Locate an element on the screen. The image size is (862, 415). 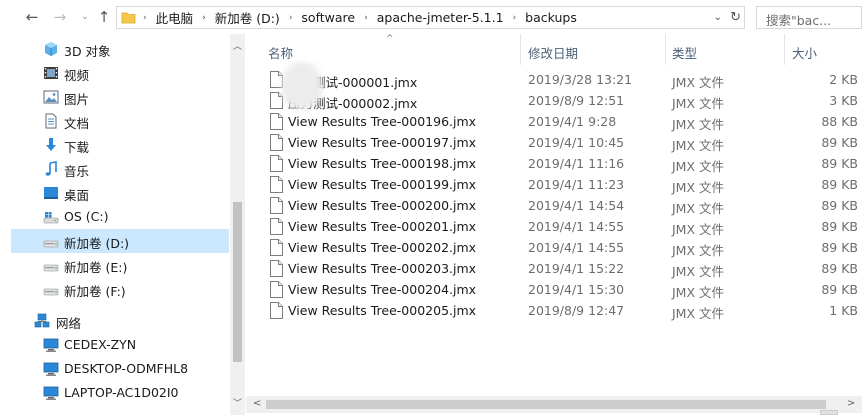
column-header-date: 修改日期 is located at coordinates (593, 50).